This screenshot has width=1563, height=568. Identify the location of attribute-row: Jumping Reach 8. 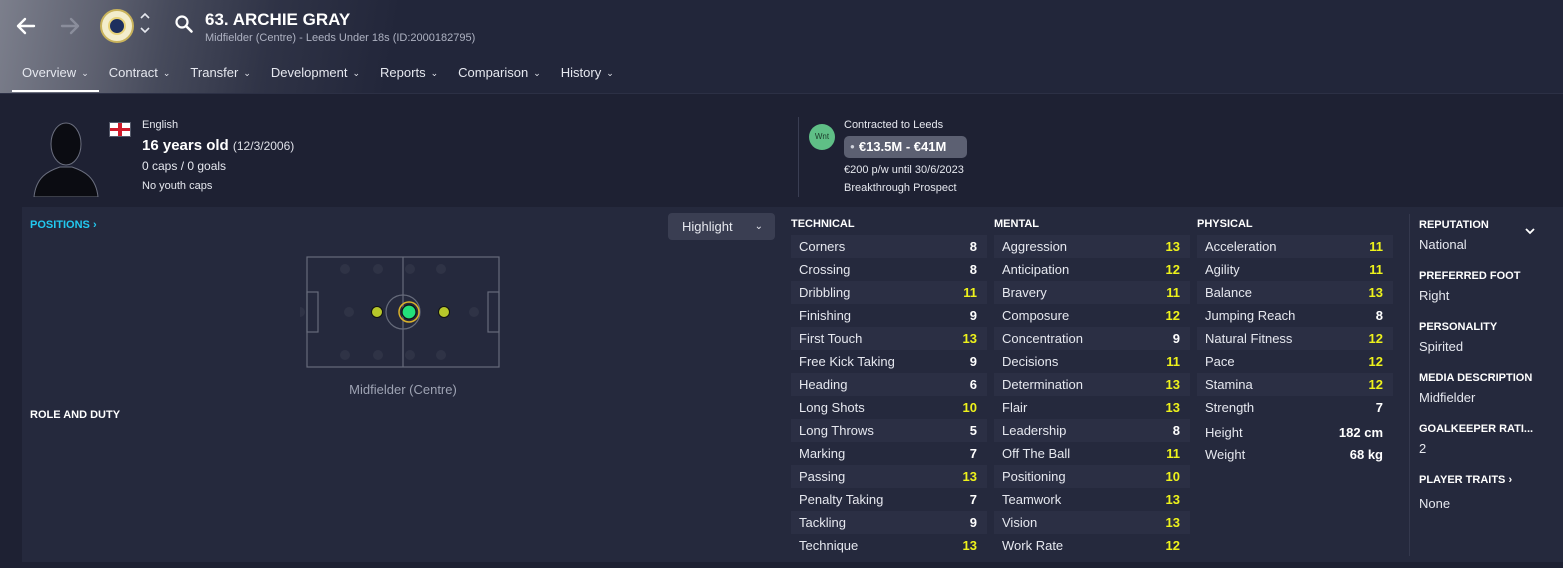
(1295, 315).